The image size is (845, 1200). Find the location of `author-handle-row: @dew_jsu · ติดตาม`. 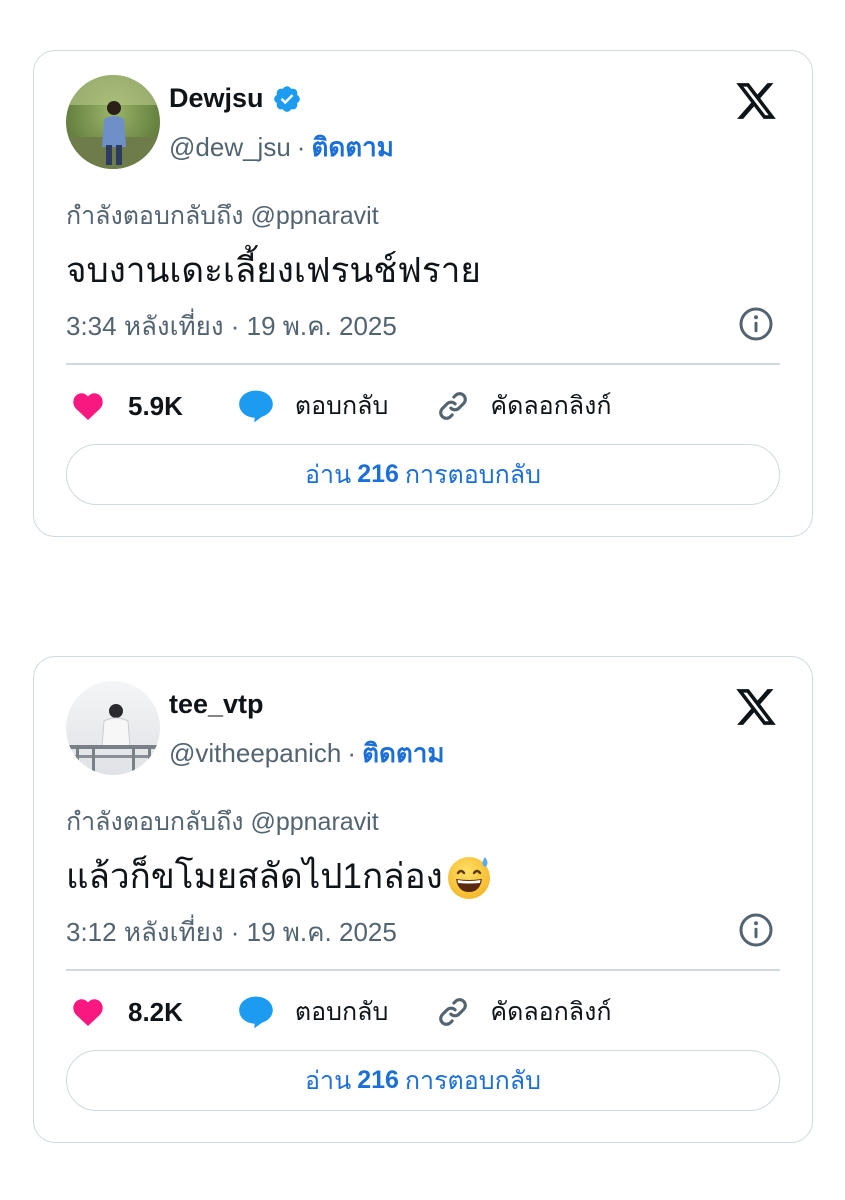

author-handle-row: @dew_jsu · ติดตาม is located at coordinates (281, 147).